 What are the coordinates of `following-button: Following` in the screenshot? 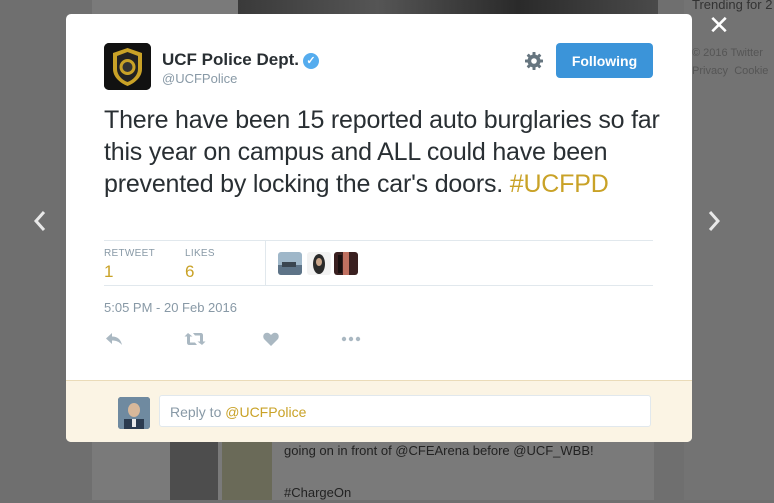 It's located at (604, 60).